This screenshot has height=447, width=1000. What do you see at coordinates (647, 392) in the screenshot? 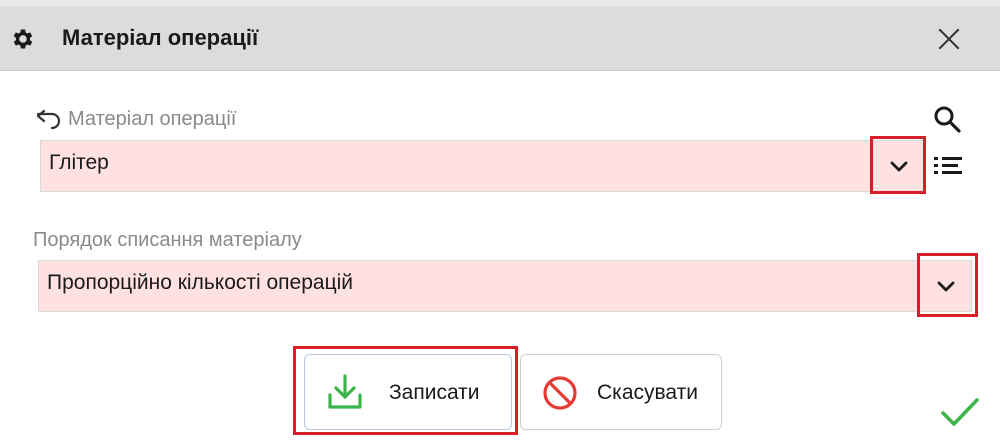
I see `cancel-button-label: Скасувати` at bounding box center [647, 392].